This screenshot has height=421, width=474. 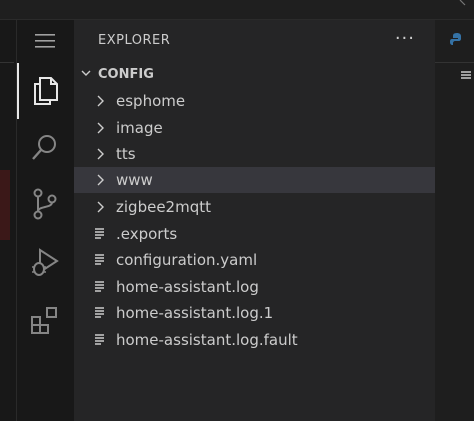 What do you see at coordinates (455, 39) in the screenshot?
I see `python-icon` at bounding box center [455, 39].